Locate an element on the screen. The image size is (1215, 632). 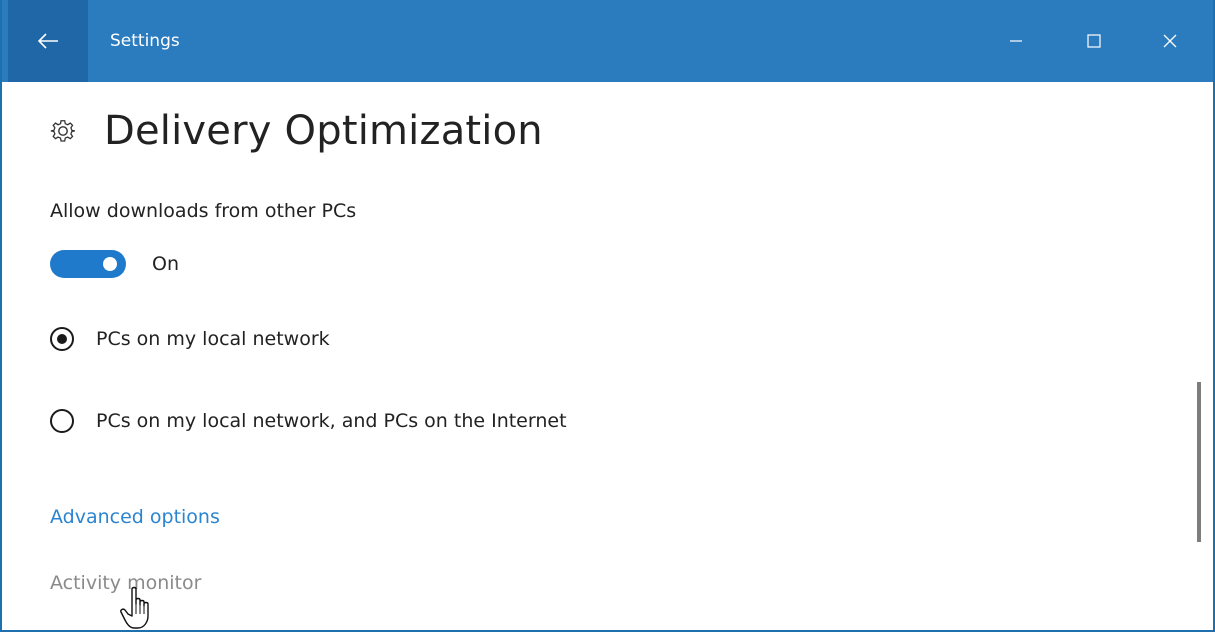
close-icon is located at coordinates (1170, 41).